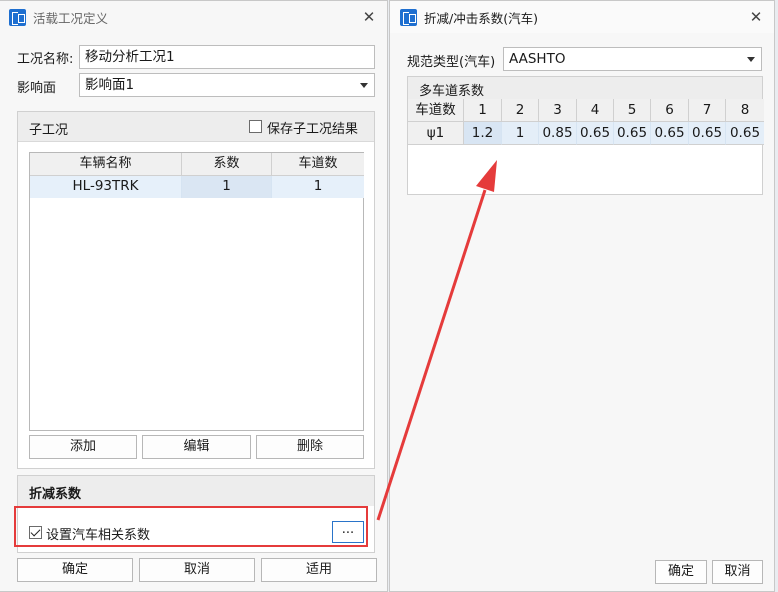 Image resolution: width=778 pixels, height=592 pixels. Describe the element at coordinates (486, 176) in the screenshot. I see `arrow-head` at that location.